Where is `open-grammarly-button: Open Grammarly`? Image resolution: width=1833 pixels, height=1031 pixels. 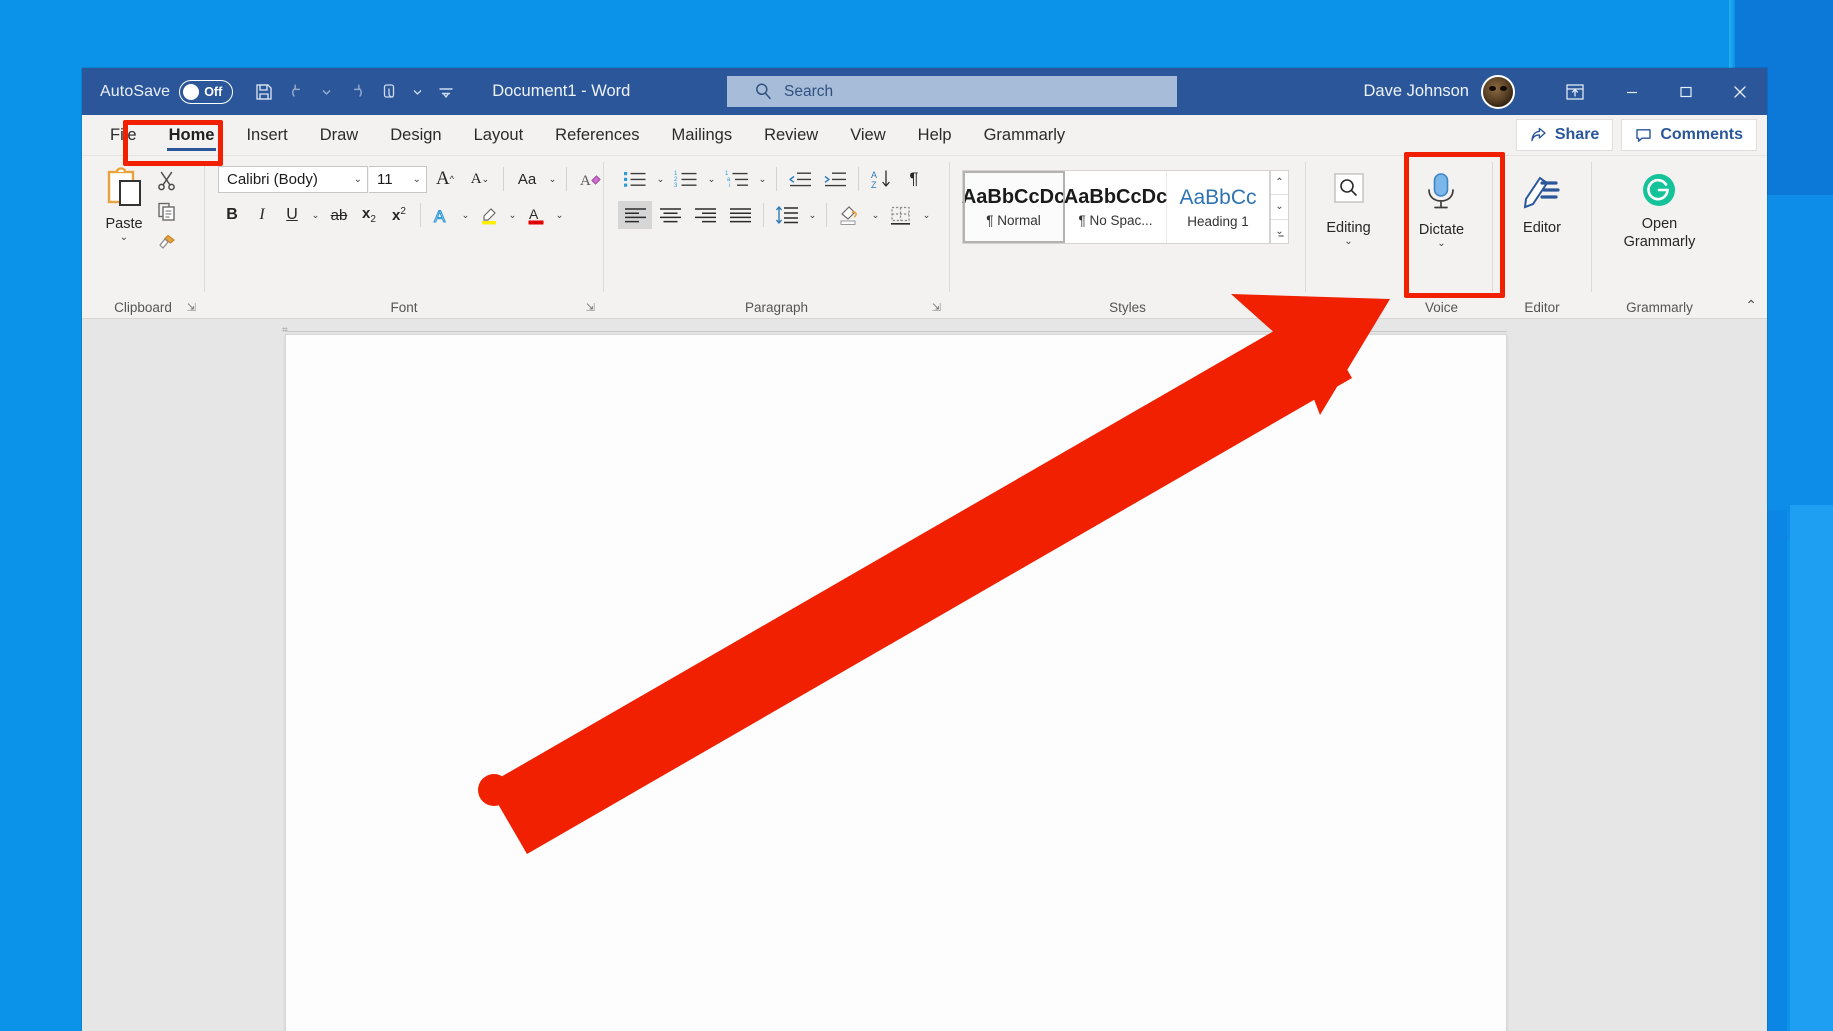
open-grammarly-button: Open Grammarly is located at coordinates (1660, 209).